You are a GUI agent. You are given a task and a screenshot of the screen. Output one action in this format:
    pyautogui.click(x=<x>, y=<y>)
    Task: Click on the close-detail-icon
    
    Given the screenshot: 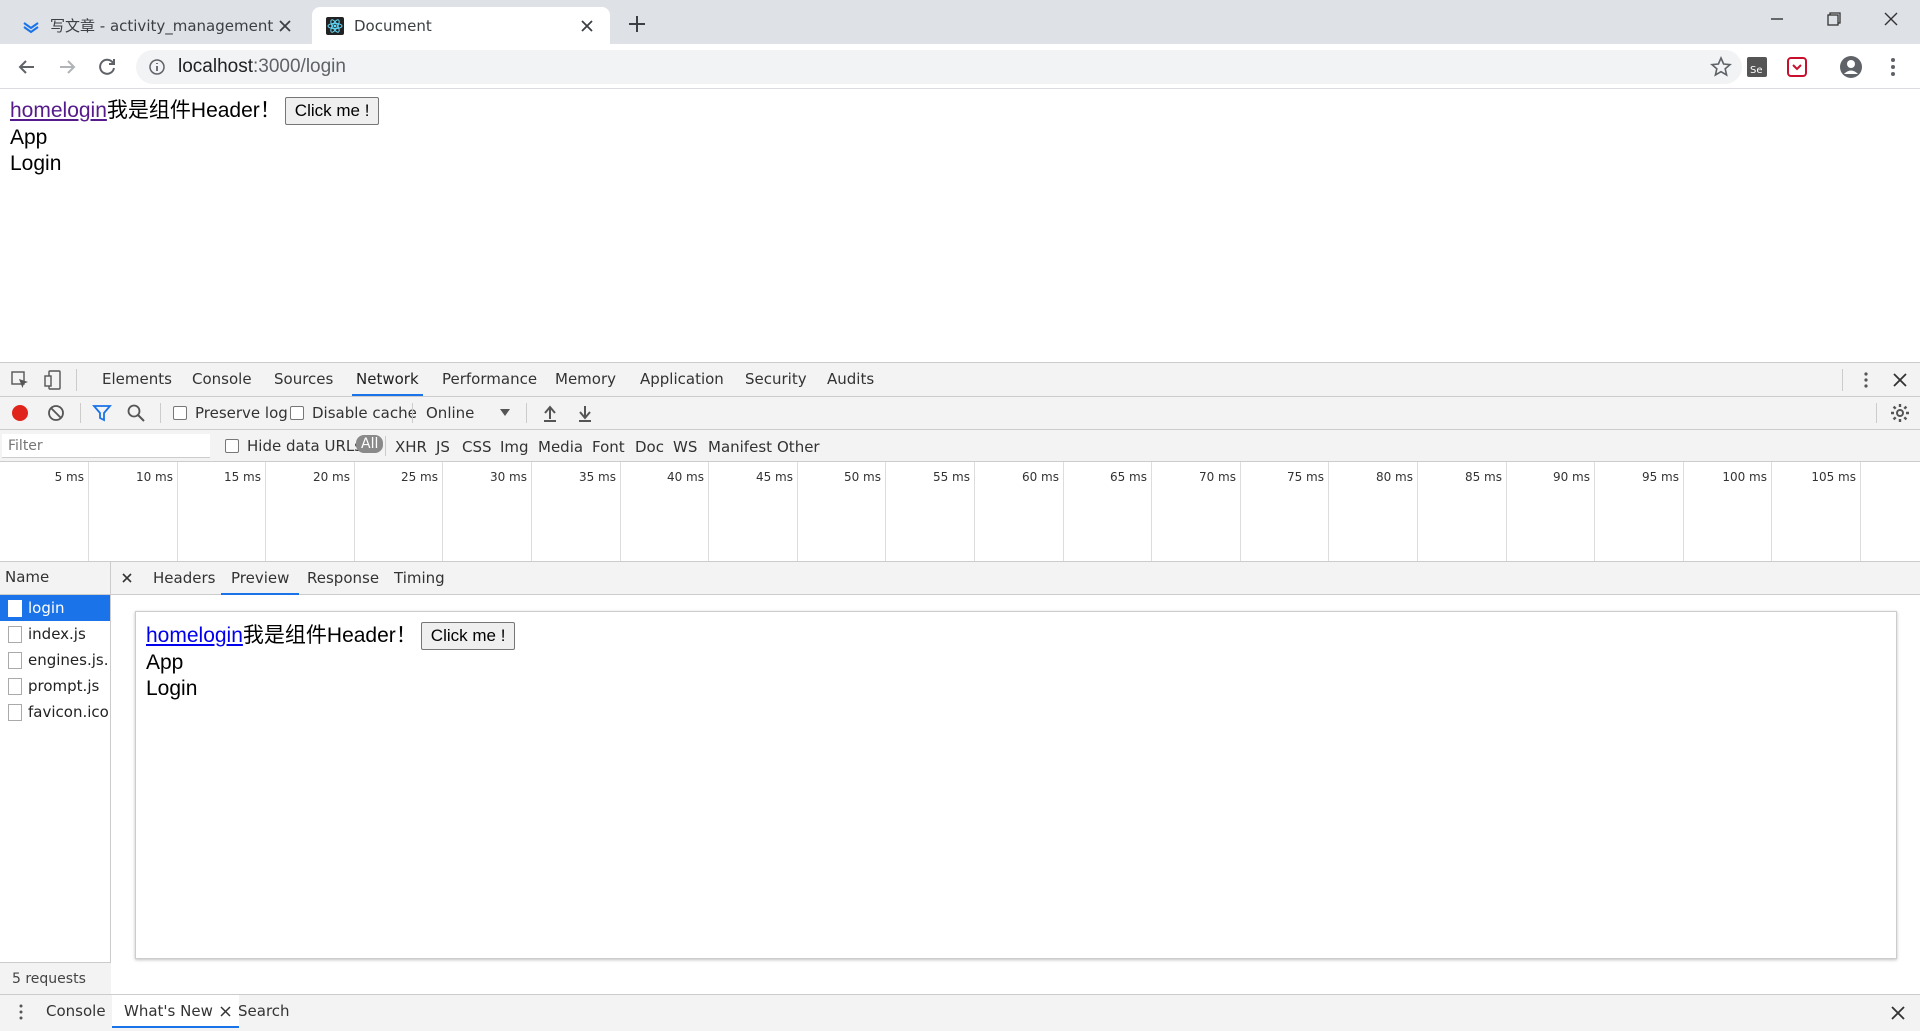 What is the action you would take?
    pyautogui.click(x=127, y=578)
    